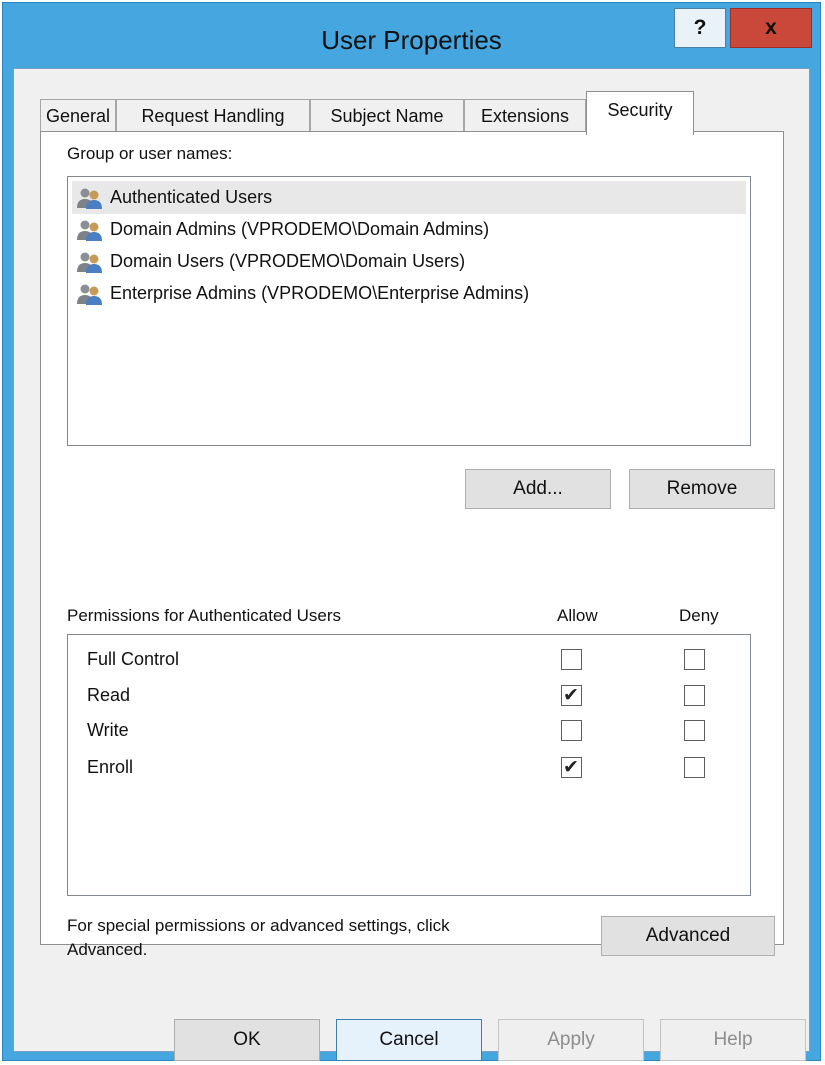  Describe the element at coordinates (409, 197) in the screenshot. I see `list-item: Authenticated Users` at that location.